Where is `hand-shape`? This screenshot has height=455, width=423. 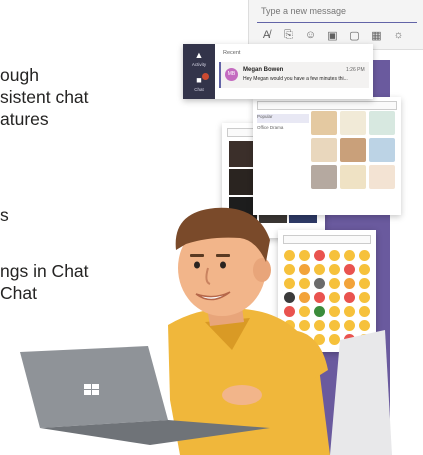 hand-shape is located at coordinates (242, 395).